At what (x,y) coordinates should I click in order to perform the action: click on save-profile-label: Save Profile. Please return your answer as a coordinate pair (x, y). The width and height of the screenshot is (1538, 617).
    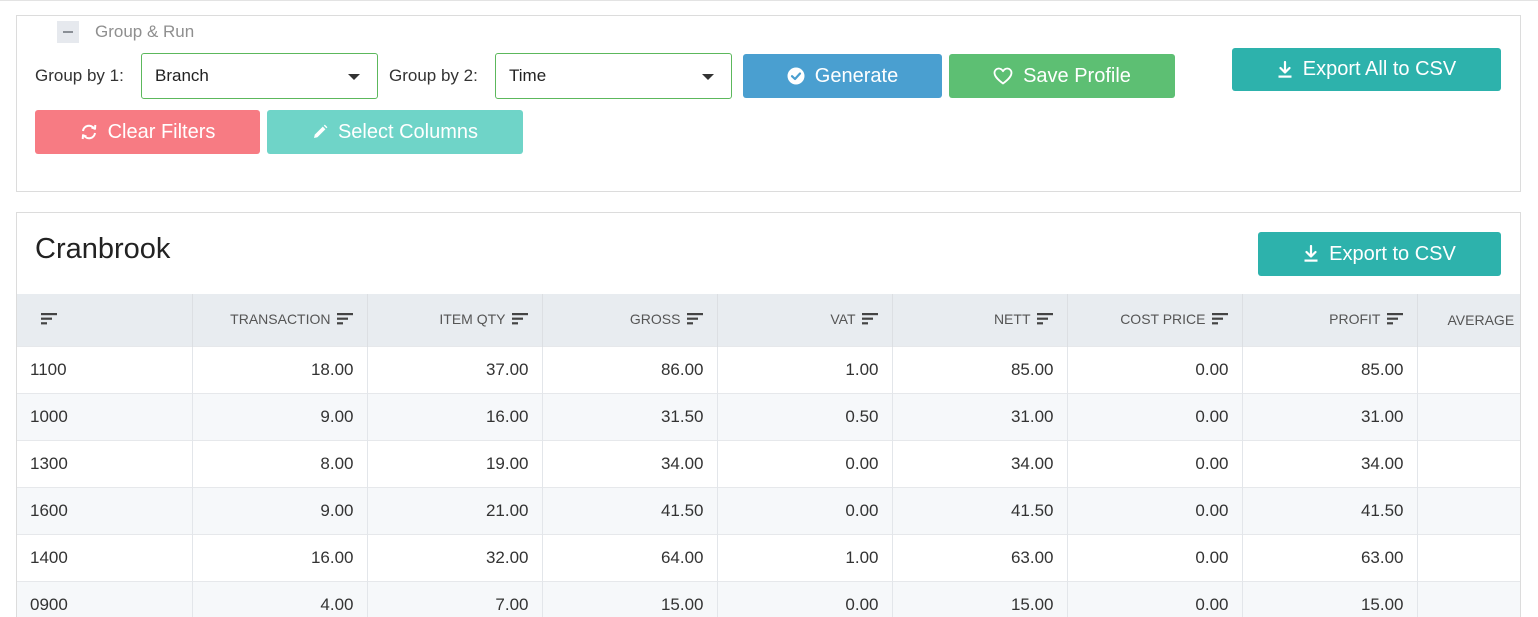
    Looking at the image, I should click on (1077, 75).